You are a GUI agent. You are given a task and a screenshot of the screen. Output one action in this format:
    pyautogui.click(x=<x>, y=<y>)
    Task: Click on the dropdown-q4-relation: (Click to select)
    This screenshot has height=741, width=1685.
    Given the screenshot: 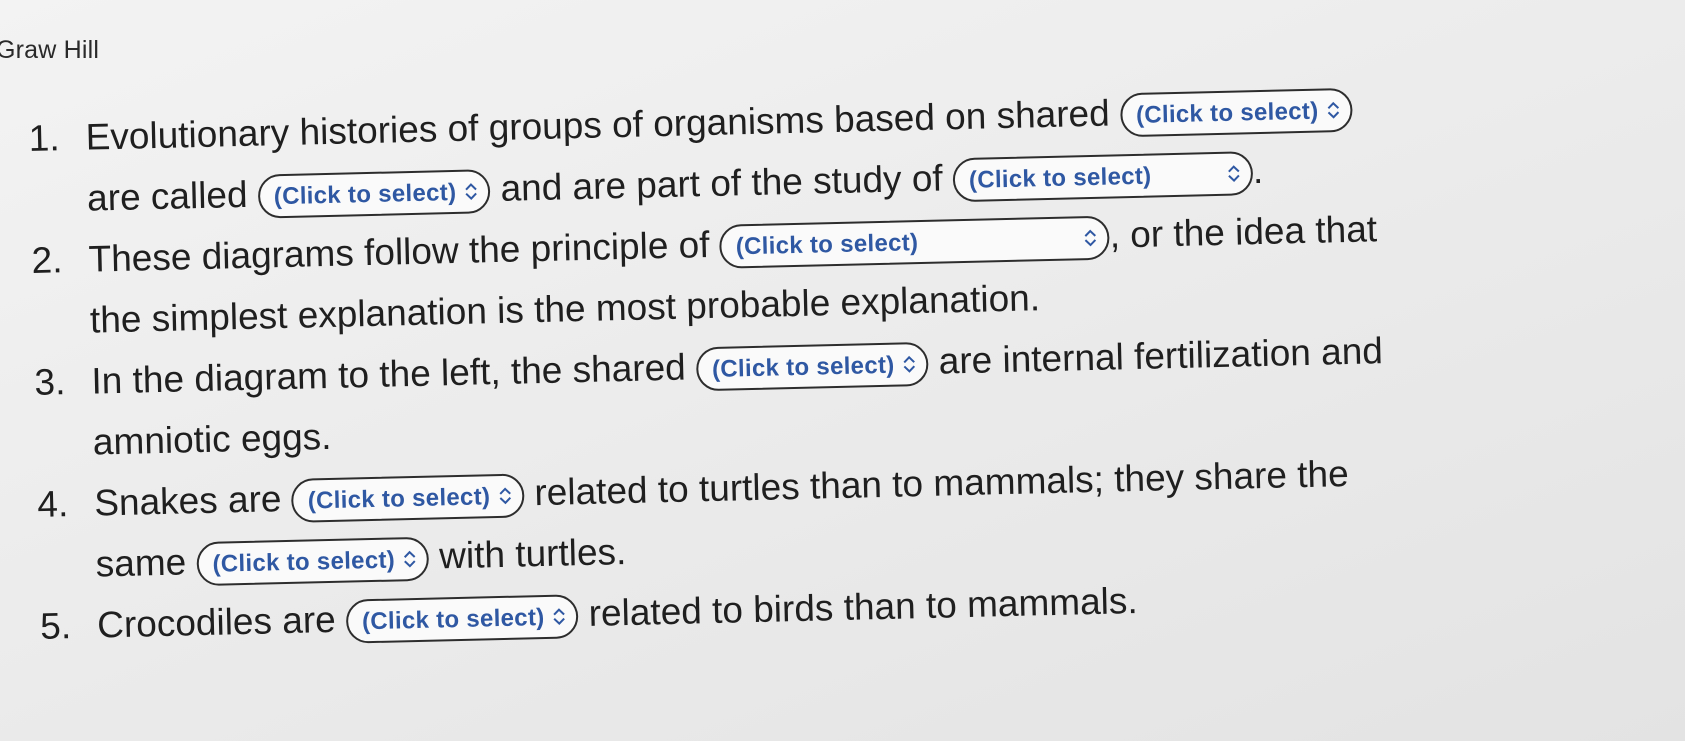 What is the action you would take?
    pyautogui.click(x=408, y=498)
    